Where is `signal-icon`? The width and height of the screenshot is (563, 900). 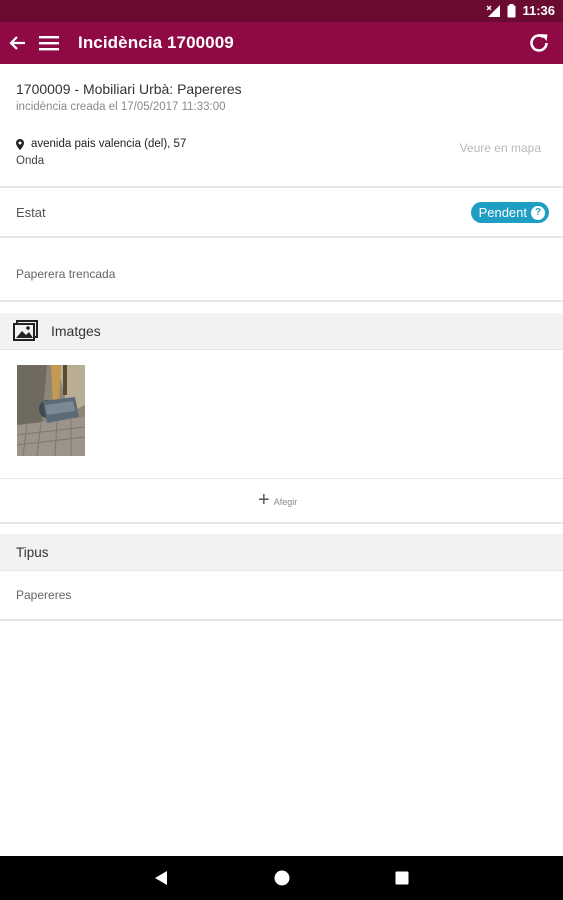 signal-icon is located at coordinates (493, 10).